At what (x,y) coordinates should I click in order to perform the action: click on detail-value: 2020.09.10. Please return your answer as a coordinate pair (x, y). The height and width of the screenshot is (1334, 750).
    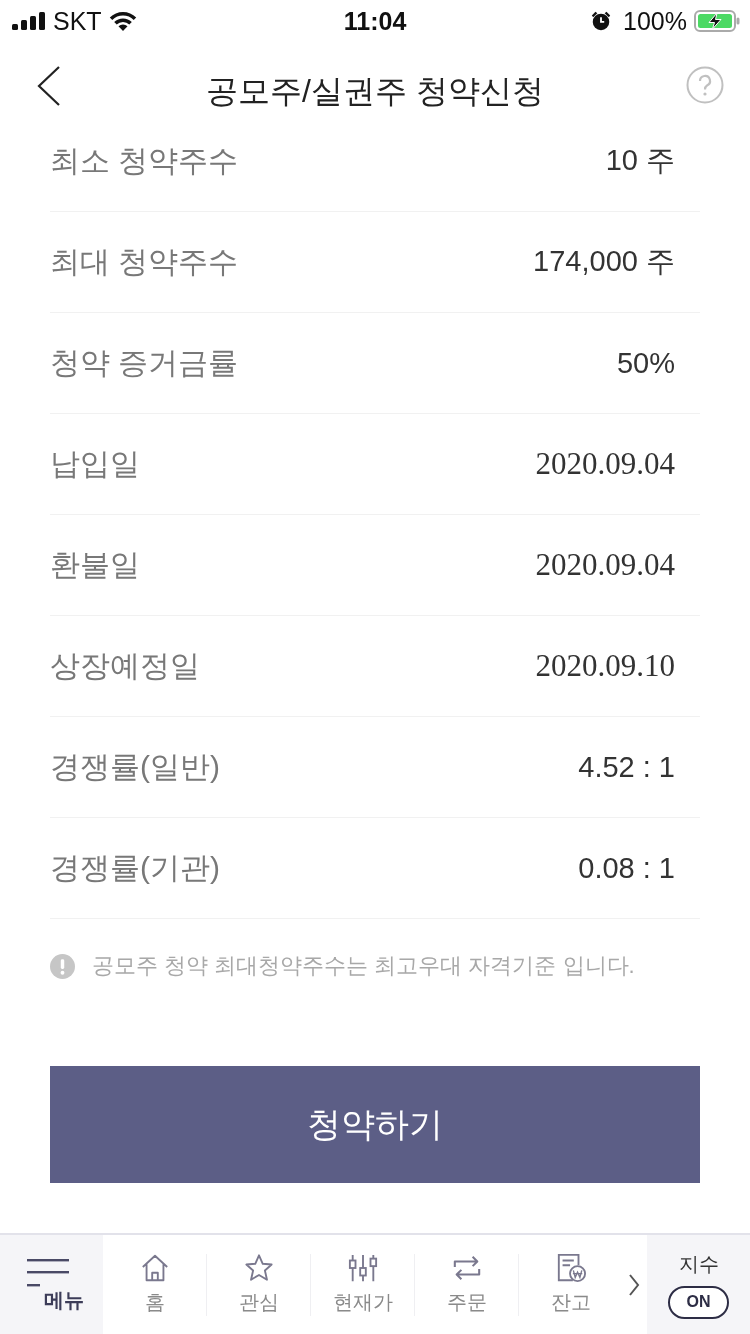
    Looking at the image, I should click on (605, 666).